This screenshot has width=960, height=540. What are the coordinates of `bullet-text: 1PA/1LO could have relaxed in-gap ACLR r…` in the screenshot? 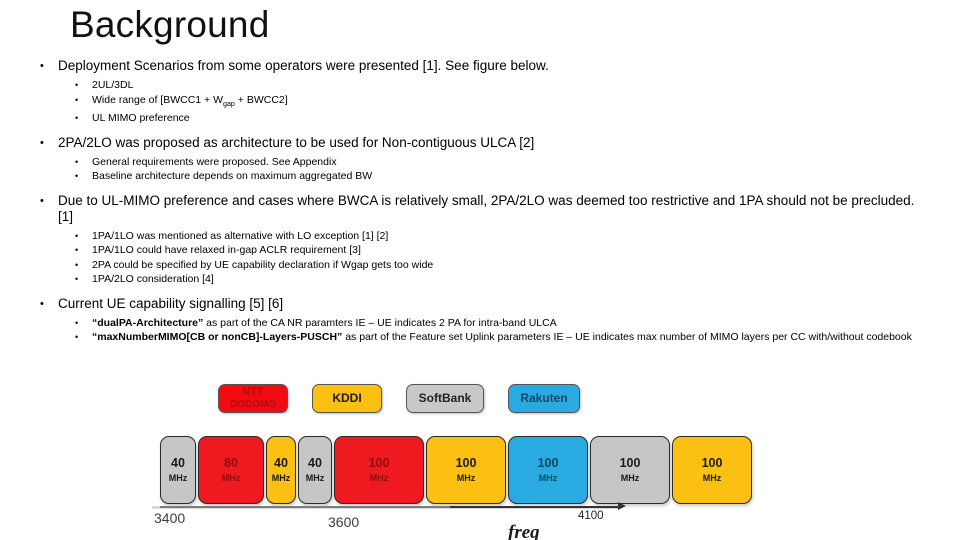 It's located at (226, 250).